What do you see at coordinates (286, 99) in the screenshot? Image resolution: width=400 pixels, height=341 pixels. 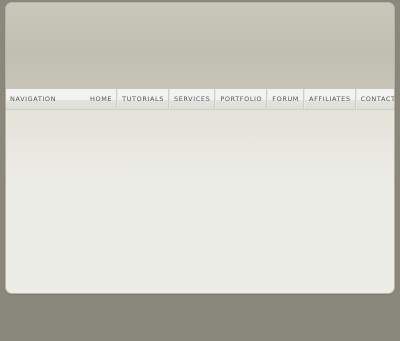 I see `nav-item-forum: Forum` at bounding box center [286, 99].